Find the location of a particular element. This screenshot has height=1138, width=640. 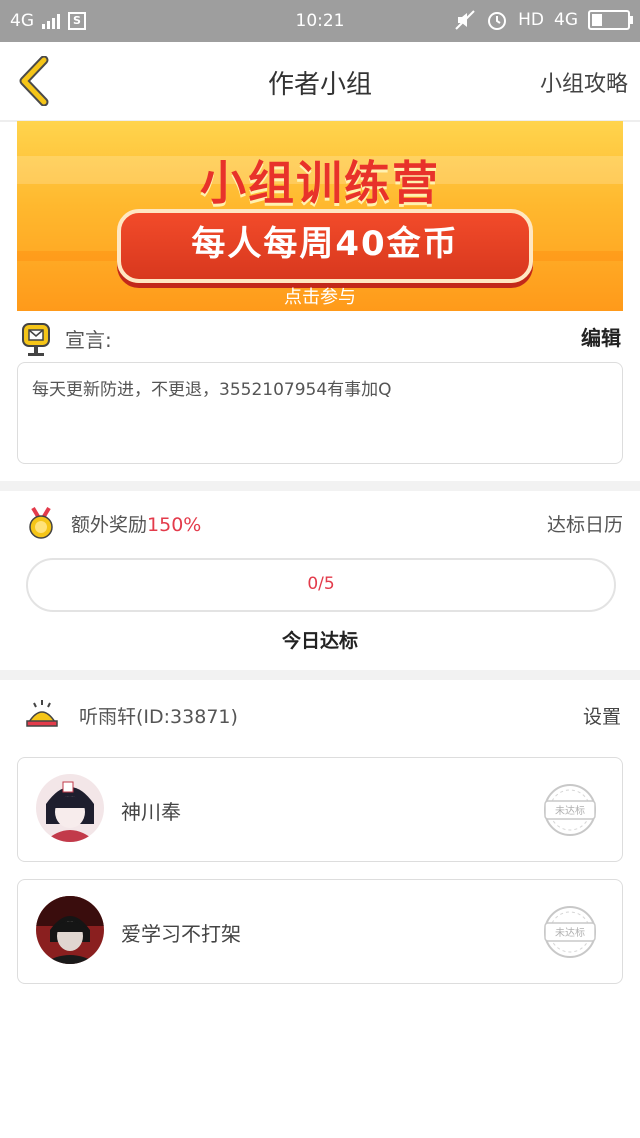

member-name: 神川奉 is located at coordinates (151, 812).